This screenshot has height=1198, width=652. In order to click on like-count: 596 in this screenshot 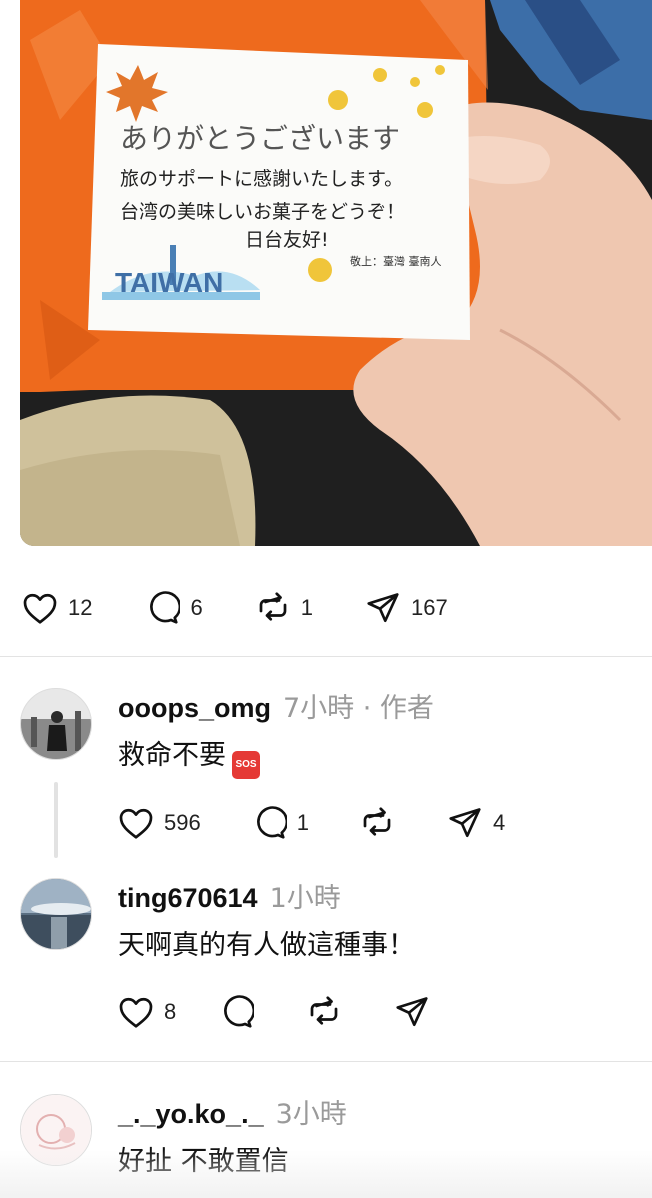, I will do `click(182, 822)`.